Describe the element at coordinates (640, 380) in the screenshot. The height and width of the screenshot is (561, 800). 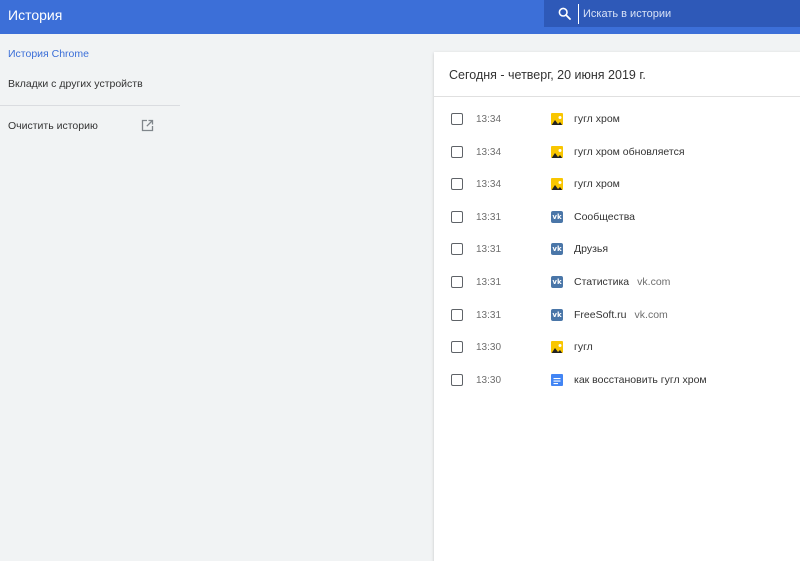
I see `entry-title: как восстановить гугл хром` at that location.